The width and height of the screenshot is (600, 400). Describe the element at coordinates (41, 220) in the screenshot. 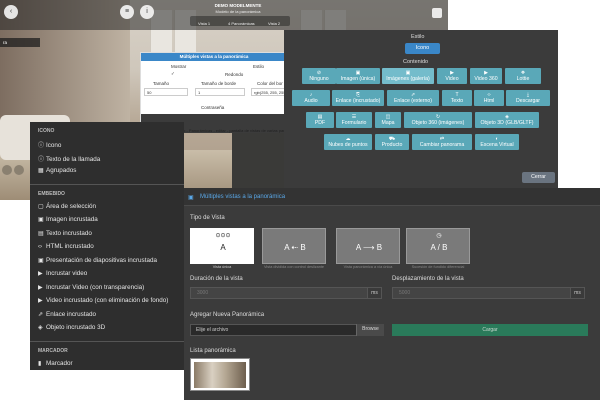

I see `image-icon: ▣` at that location.